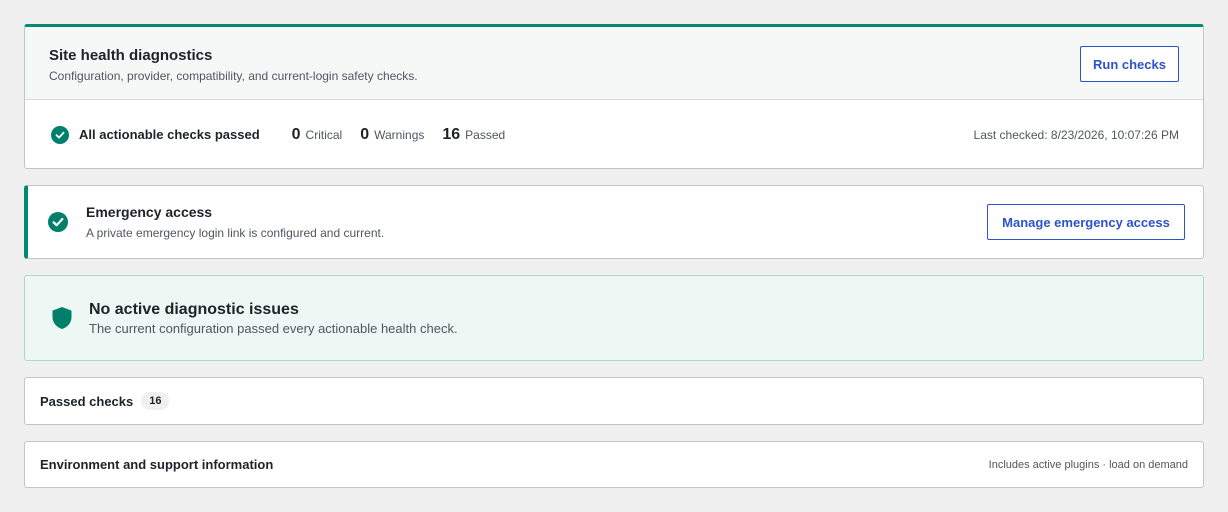  Describe the element at coordinates (1086, 222) in the screenshot. I see `manage-emergency-access-button: Manage emergency access` at that location.